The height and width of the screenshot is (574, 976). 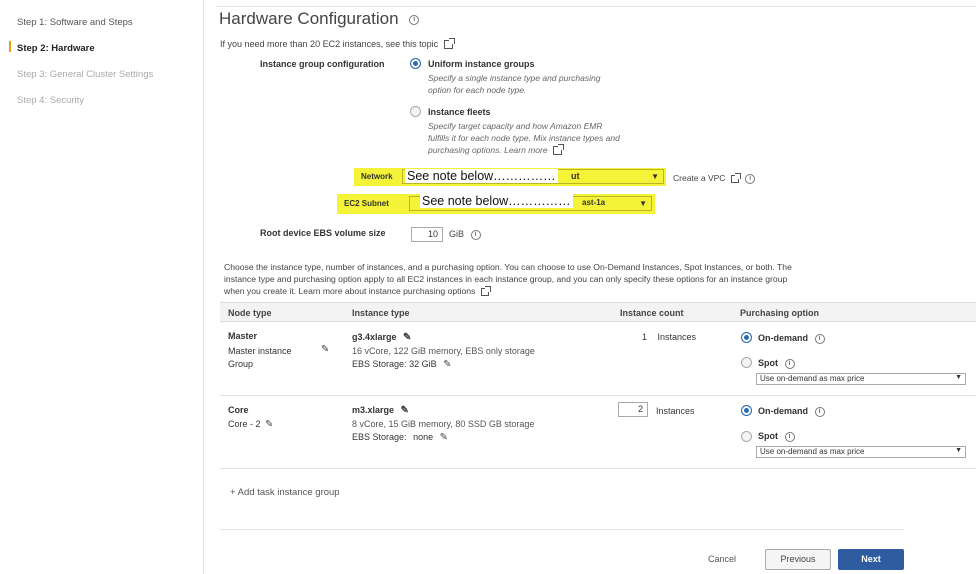 What do you see at coordinates (669, 337) in the screenshot?
I see `master-instance-count: 1 Instances` at bounding box center [669, 337].